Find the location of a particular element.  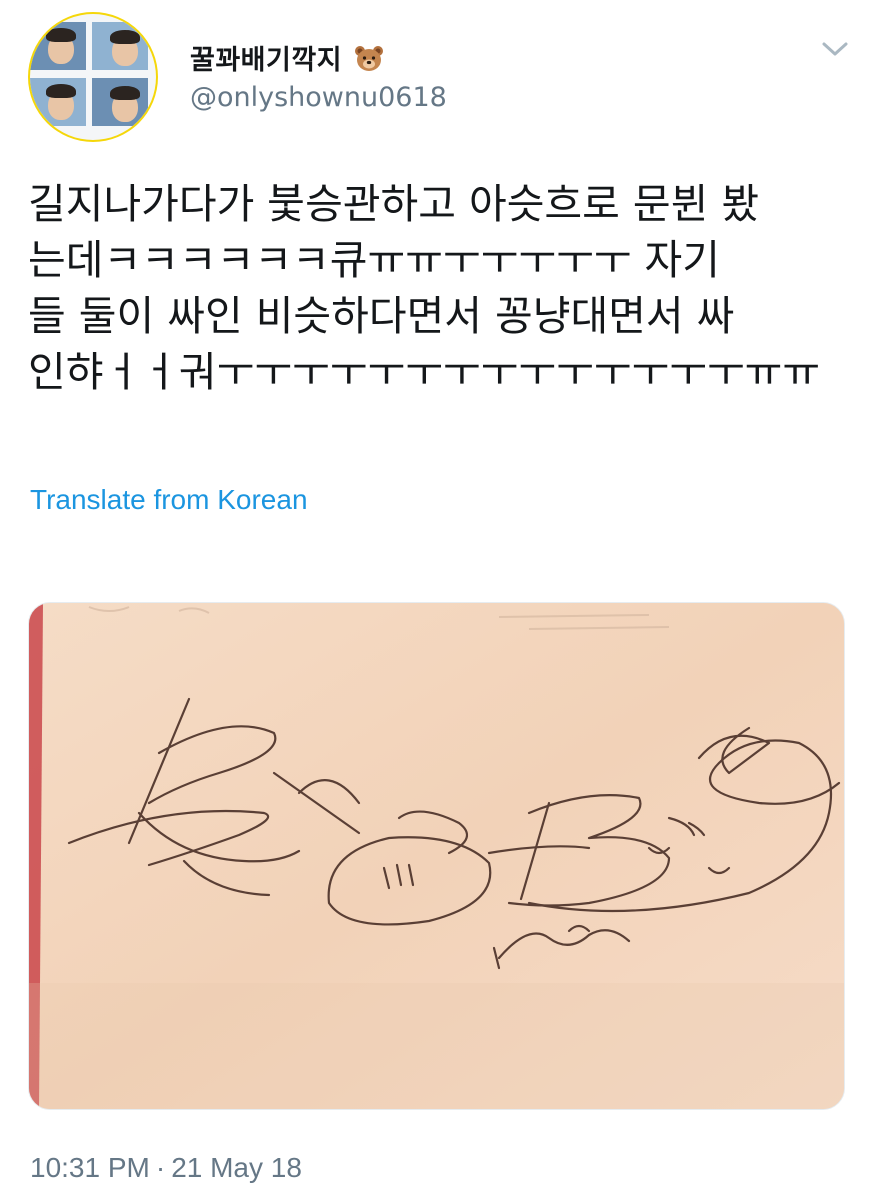

author-handle: @onlyshownu0618 is located at coordinates (318, 97).